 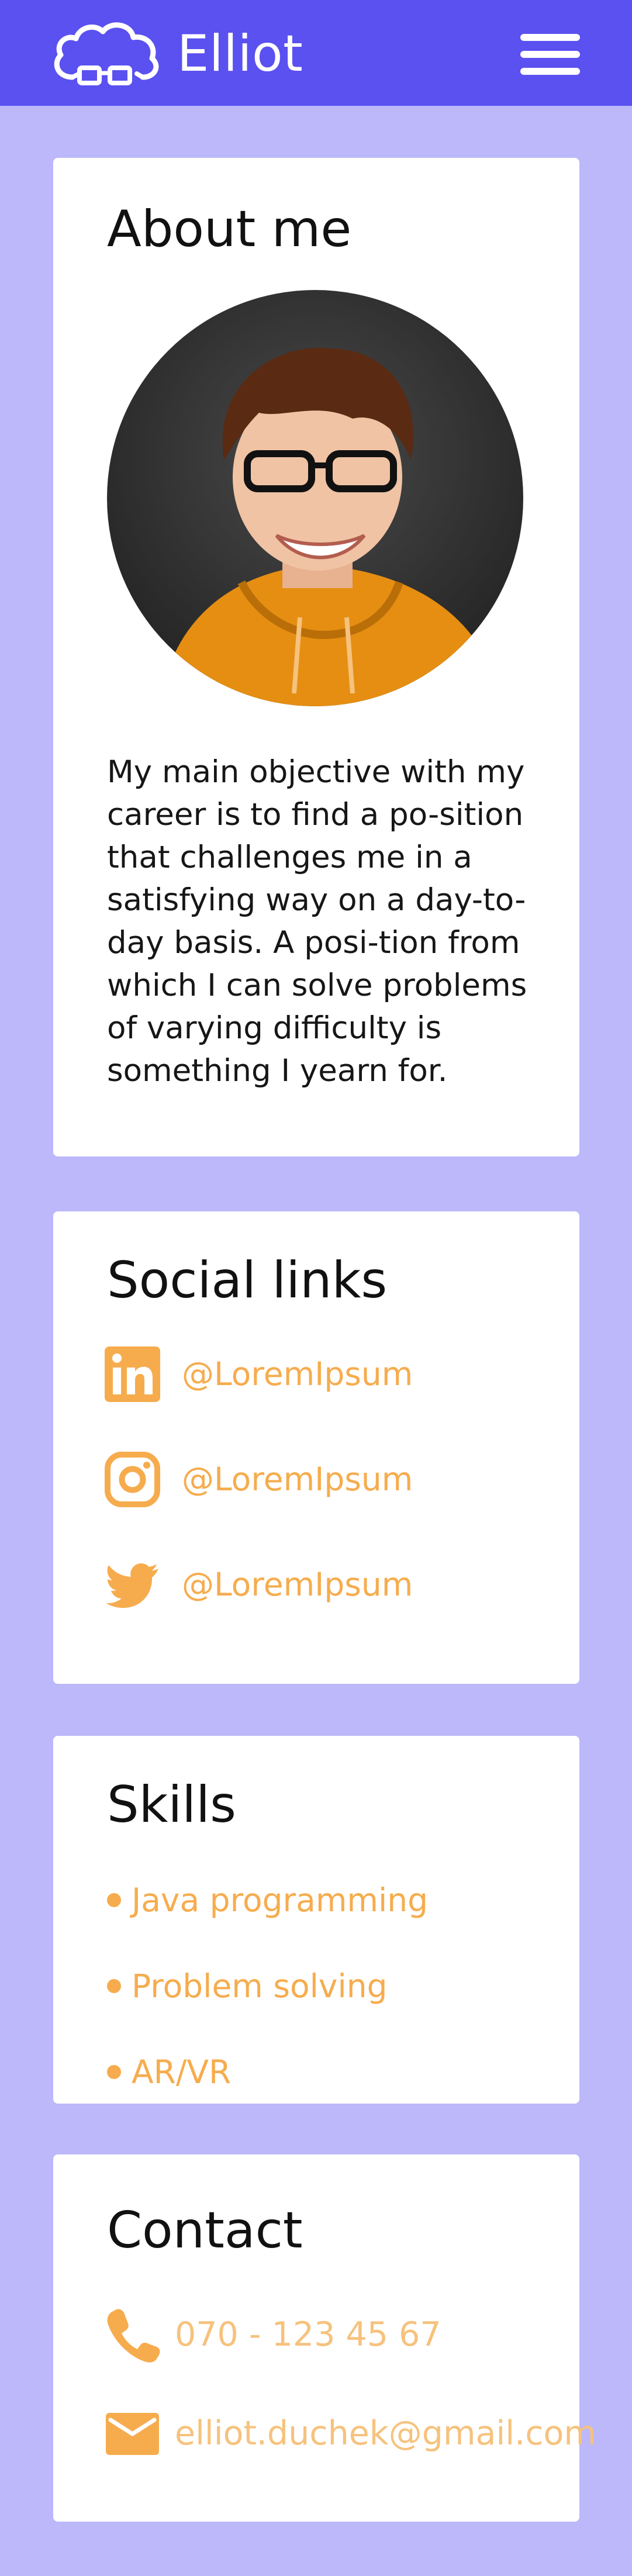 I want to click on phone-number: 070 - 123 45 67, so click(x=308, y=2334).